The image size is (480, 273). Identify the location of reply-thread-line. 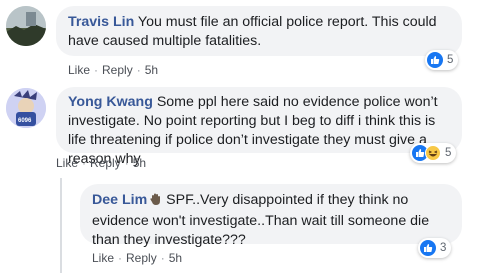
(61, 225).